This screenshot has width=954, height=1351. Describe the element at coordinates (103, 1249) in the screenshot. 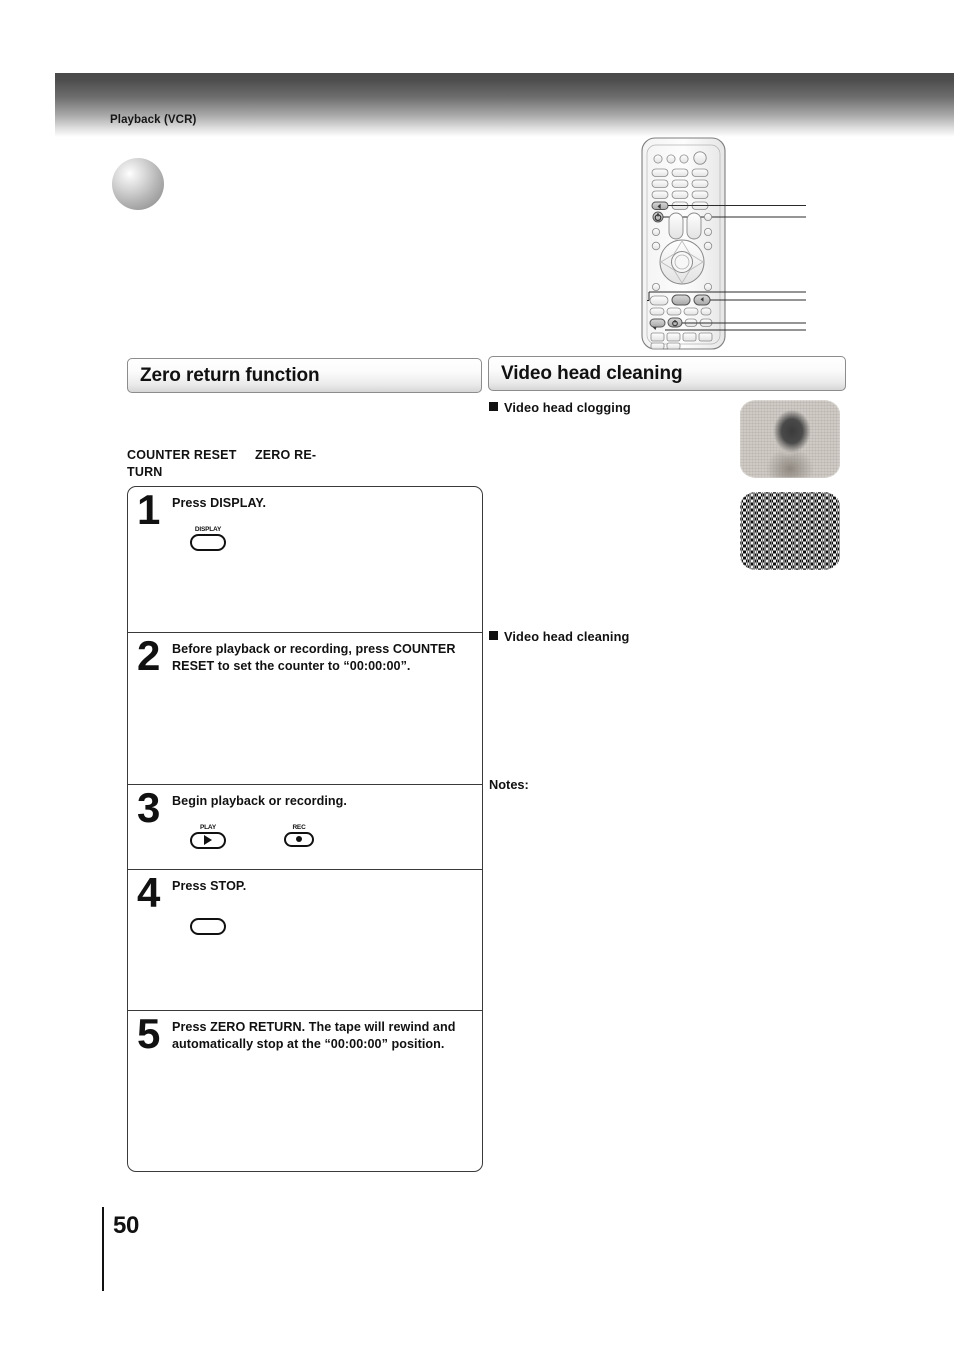

I see `page-number-rule` at that location.